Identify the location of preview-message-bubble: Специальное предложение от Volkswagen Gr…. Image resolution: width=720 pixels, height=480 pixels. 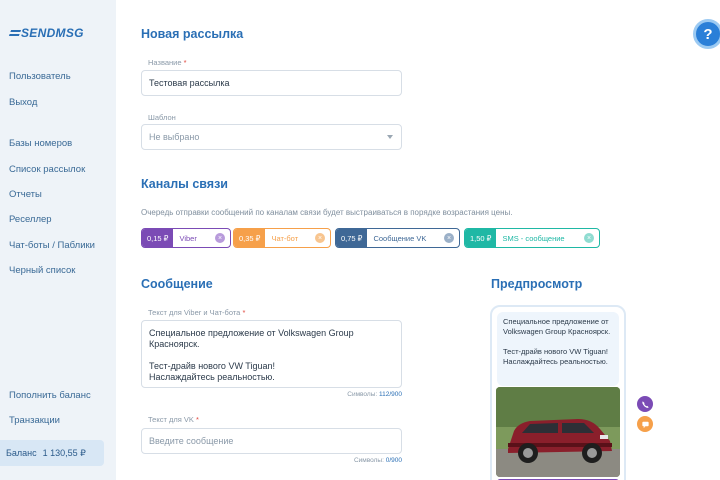
(558, 349).